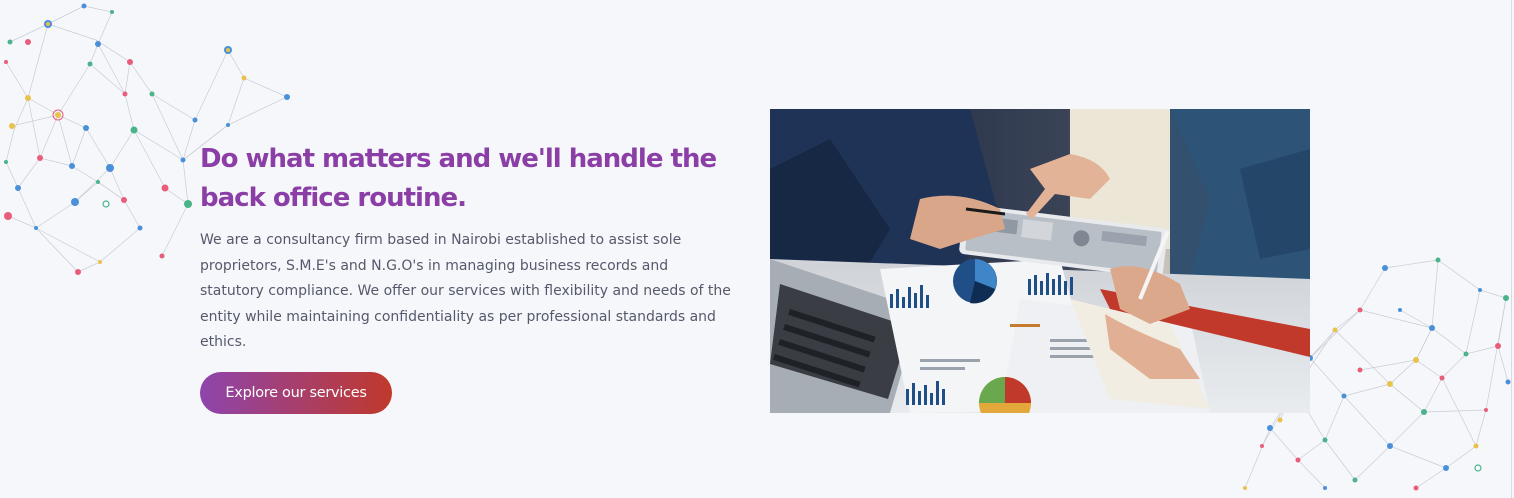 The width and height of the screenshot is (1514, 498). I want to click on explore-services-button: Explore our services, so click(296, 392).